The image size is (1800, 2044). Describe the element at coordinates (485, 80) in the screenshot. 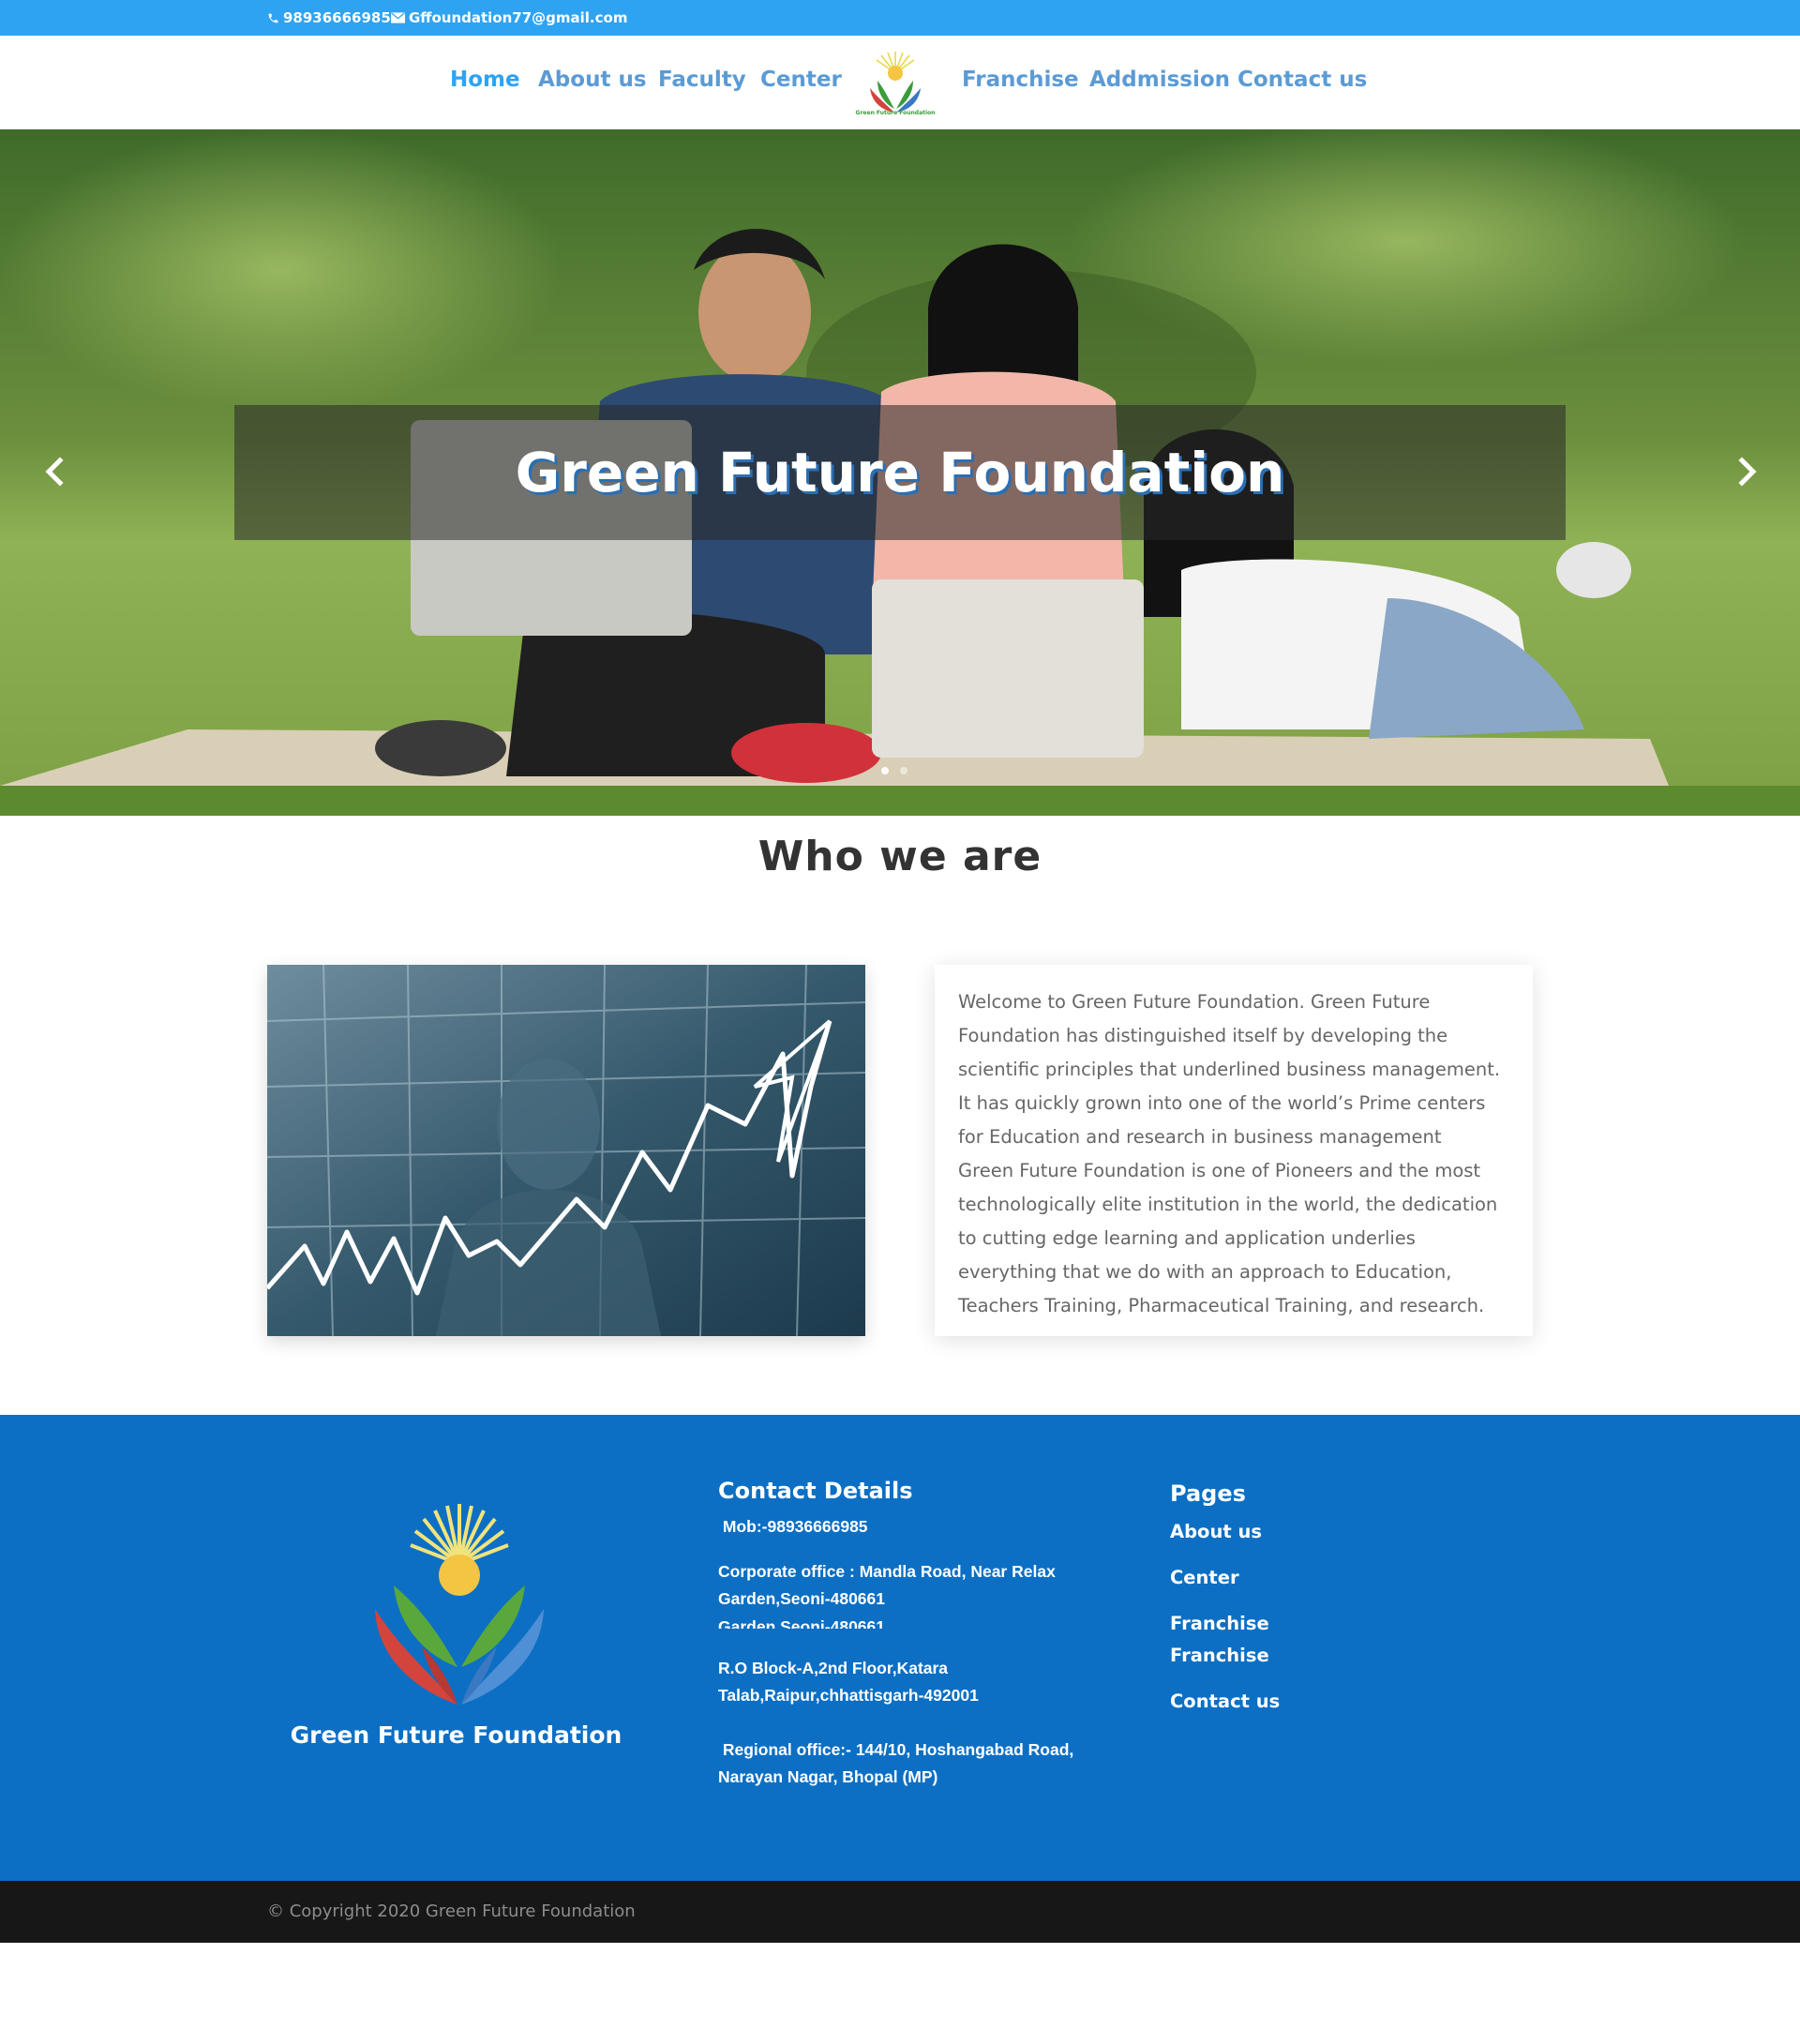

I see `nav-home: Home` at that location.